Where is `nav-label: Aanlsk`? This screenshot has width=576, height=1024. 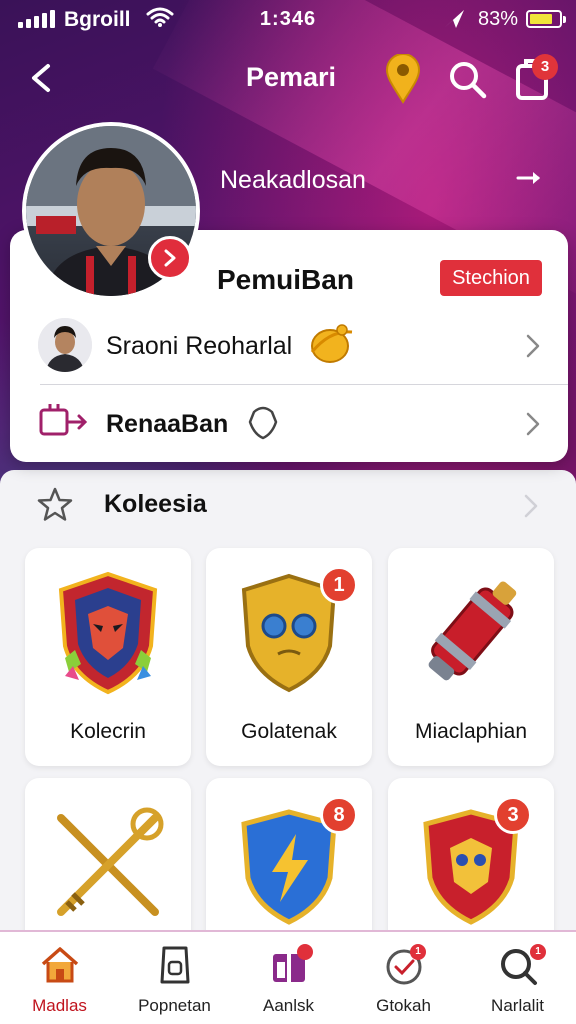
nav-label: Aanlsk is located at coordinates (288, 1005).